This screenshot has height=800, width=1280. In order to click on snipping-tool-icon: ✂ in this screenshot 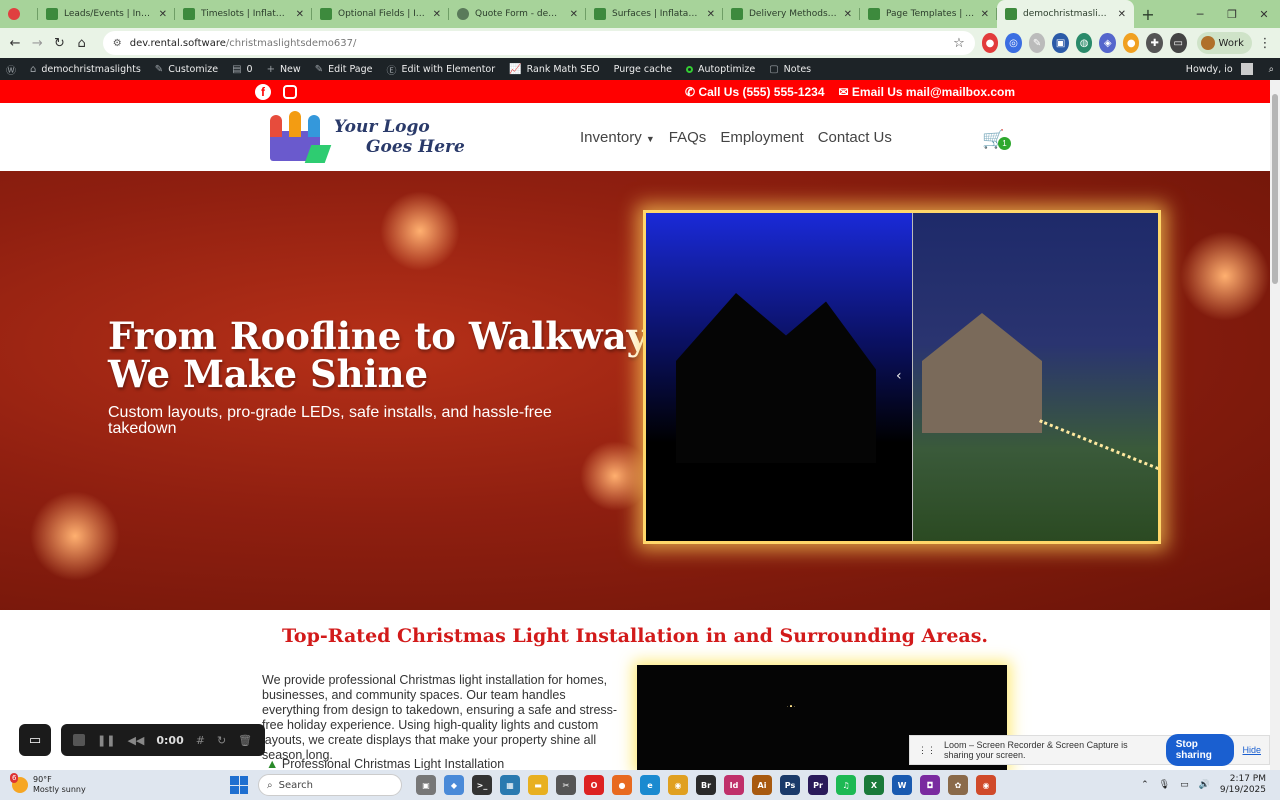, I will do `click(566, 785)`.